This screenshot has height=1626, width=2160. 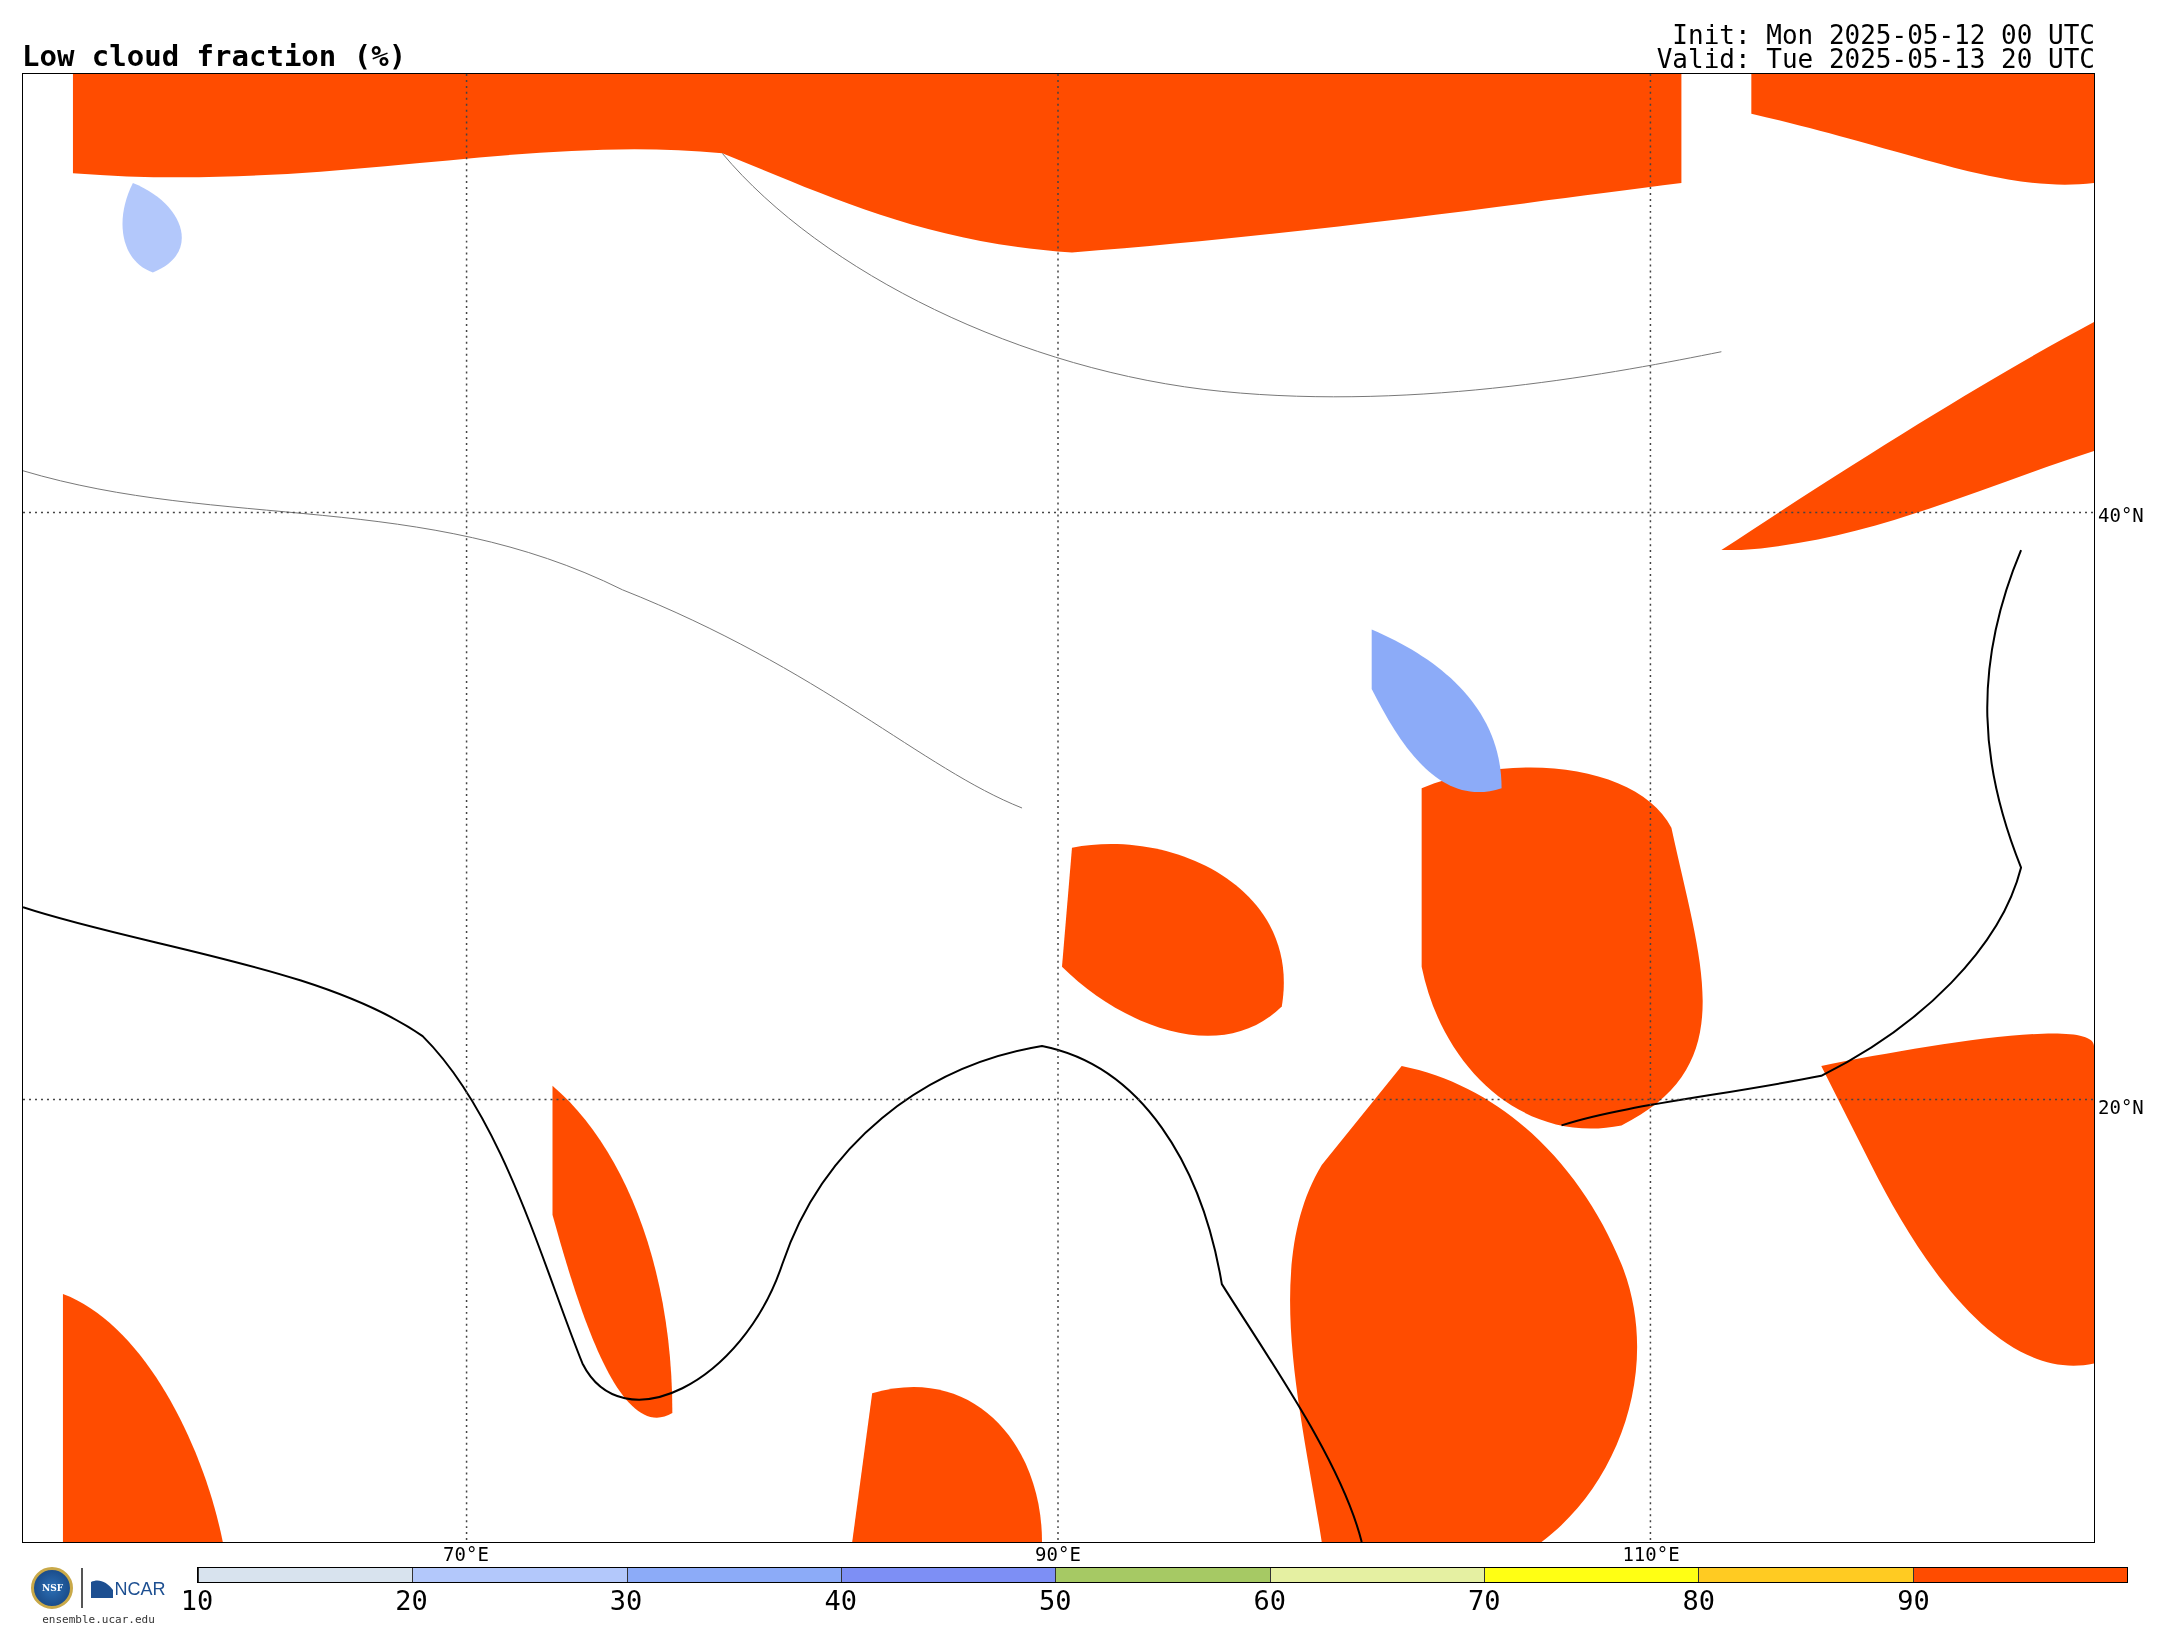 I want to click on longitude-label: 90°E, so click(x=1058, y=1554).